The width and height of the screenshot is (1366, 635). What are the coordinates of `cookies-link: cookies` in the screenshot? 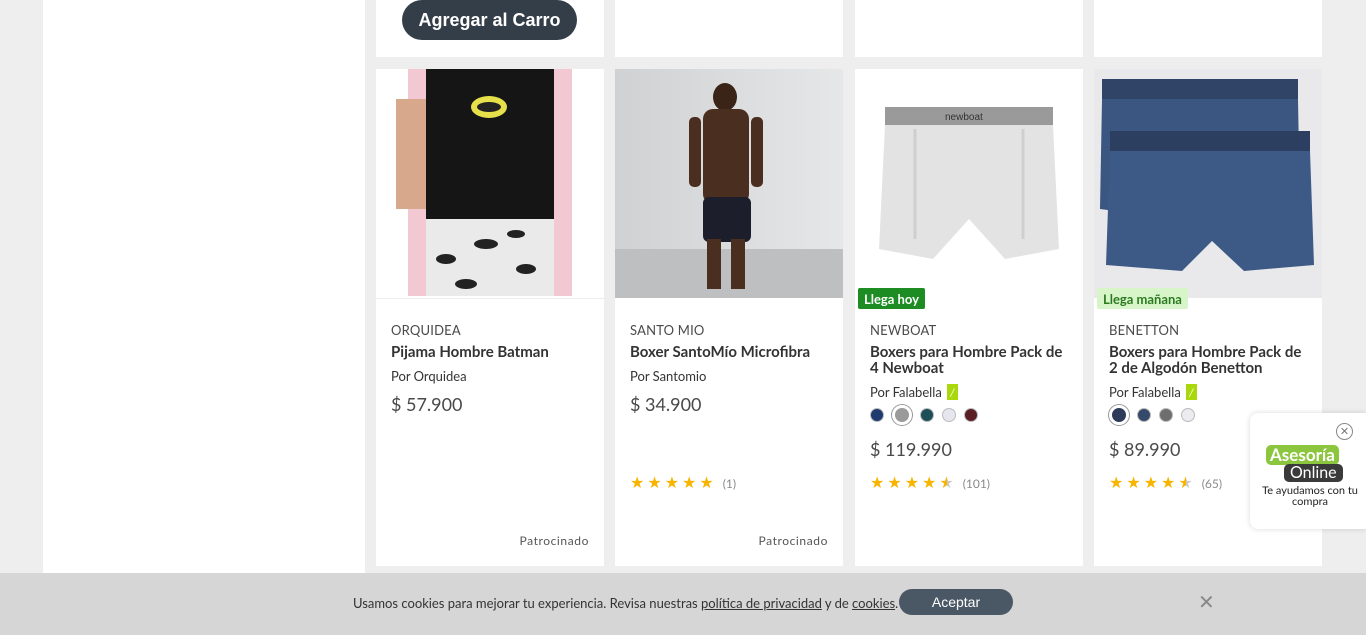 It's located at (873, 603).